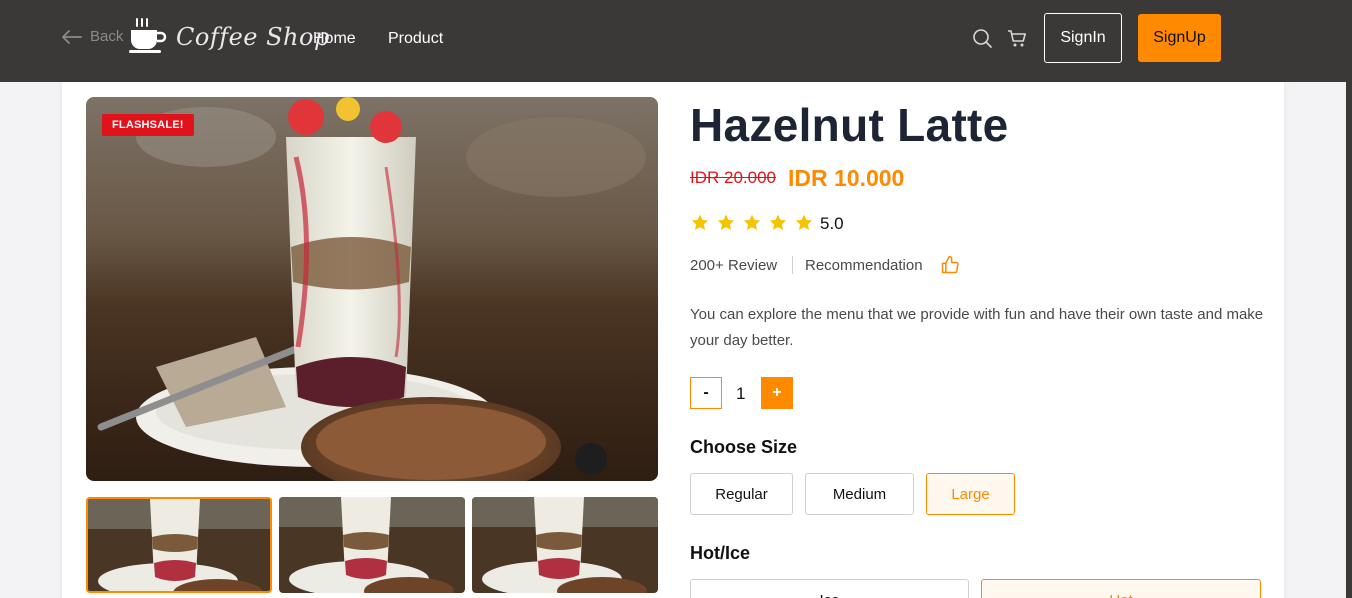  I want to click on divider, so click(792, 265).